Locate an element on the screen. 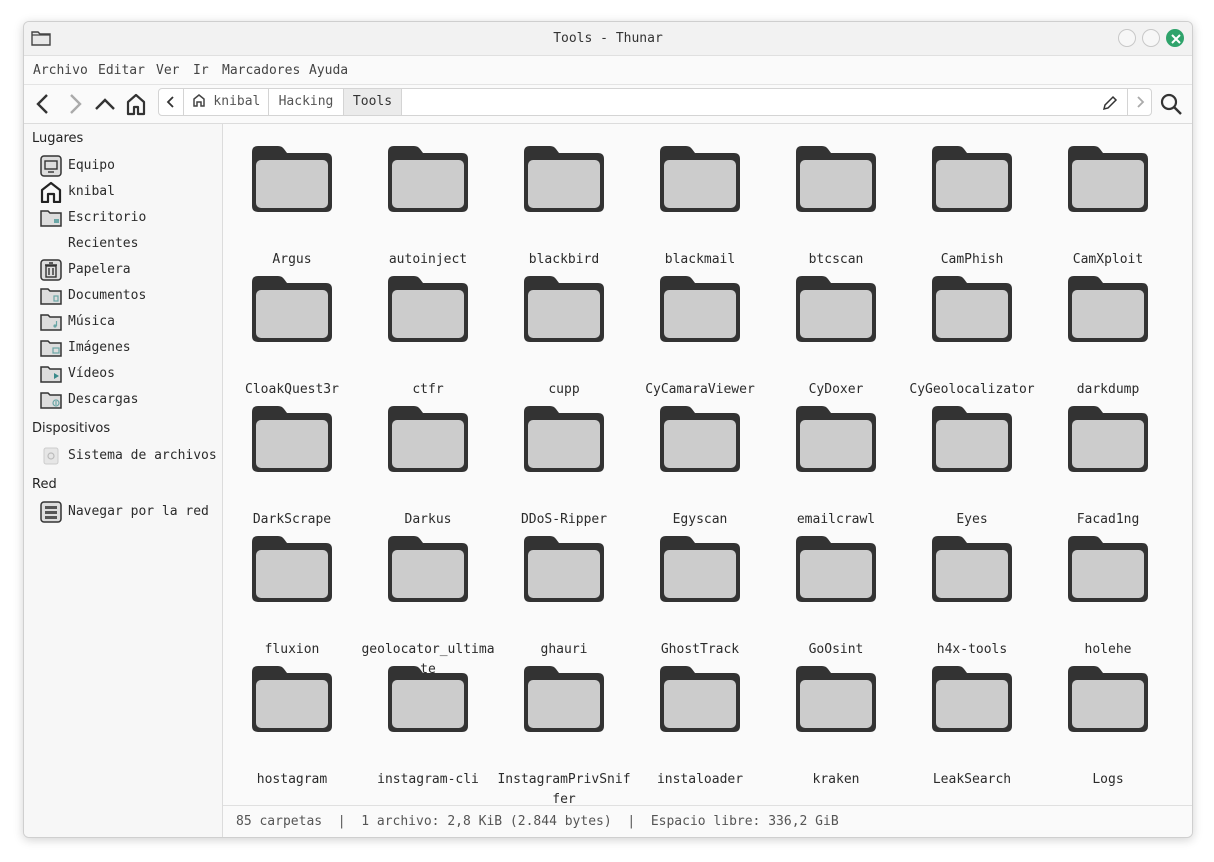 Image resolution: width=1214 pixels, height=862 pixels. folder-item: autoinject is located at coordinates (428, 205).